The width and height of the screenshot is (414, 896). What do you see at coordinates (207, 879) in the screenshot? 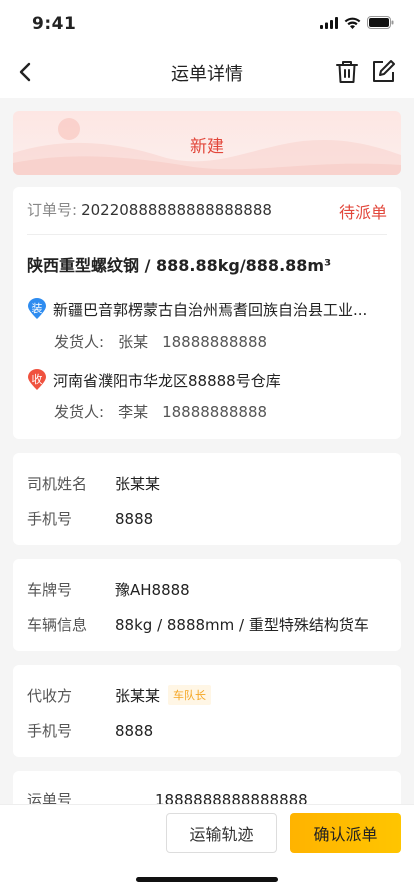
I see `home-indicator` at bounding box center [207, 879].